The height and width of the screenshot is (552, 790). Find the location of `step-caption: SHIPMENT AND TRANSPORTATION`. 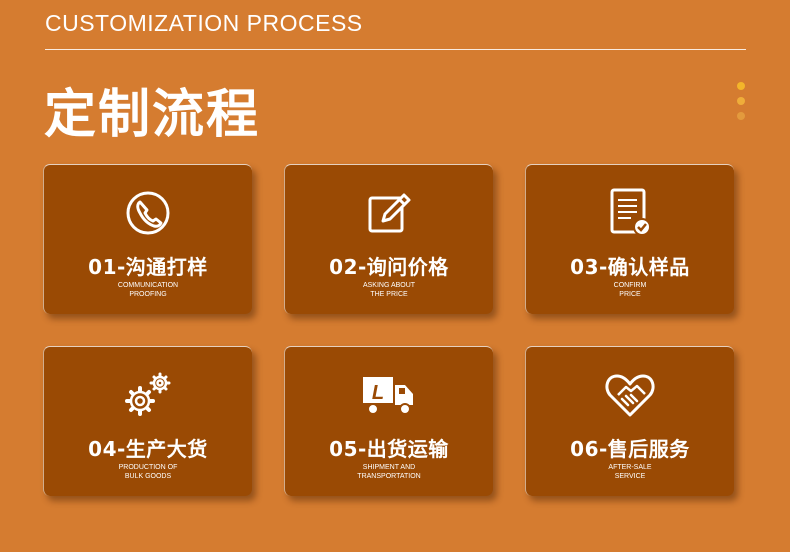

step-caption: SHIPMENT AND TRANSPORTATION is located at coordinates (389, 472).